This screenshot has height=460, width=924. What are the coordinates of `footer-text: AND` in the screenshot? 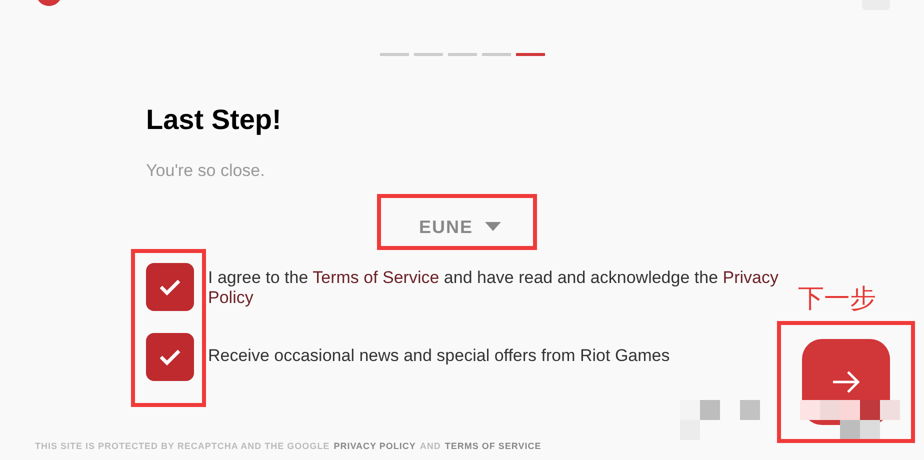 It's located at (430, 446).